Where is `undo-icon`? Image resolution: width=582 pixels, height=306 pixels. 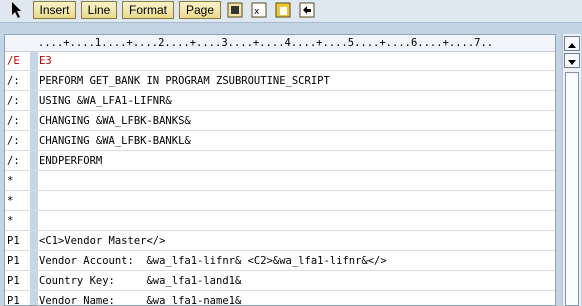
undo-icon is located at coordinates (307, 10).